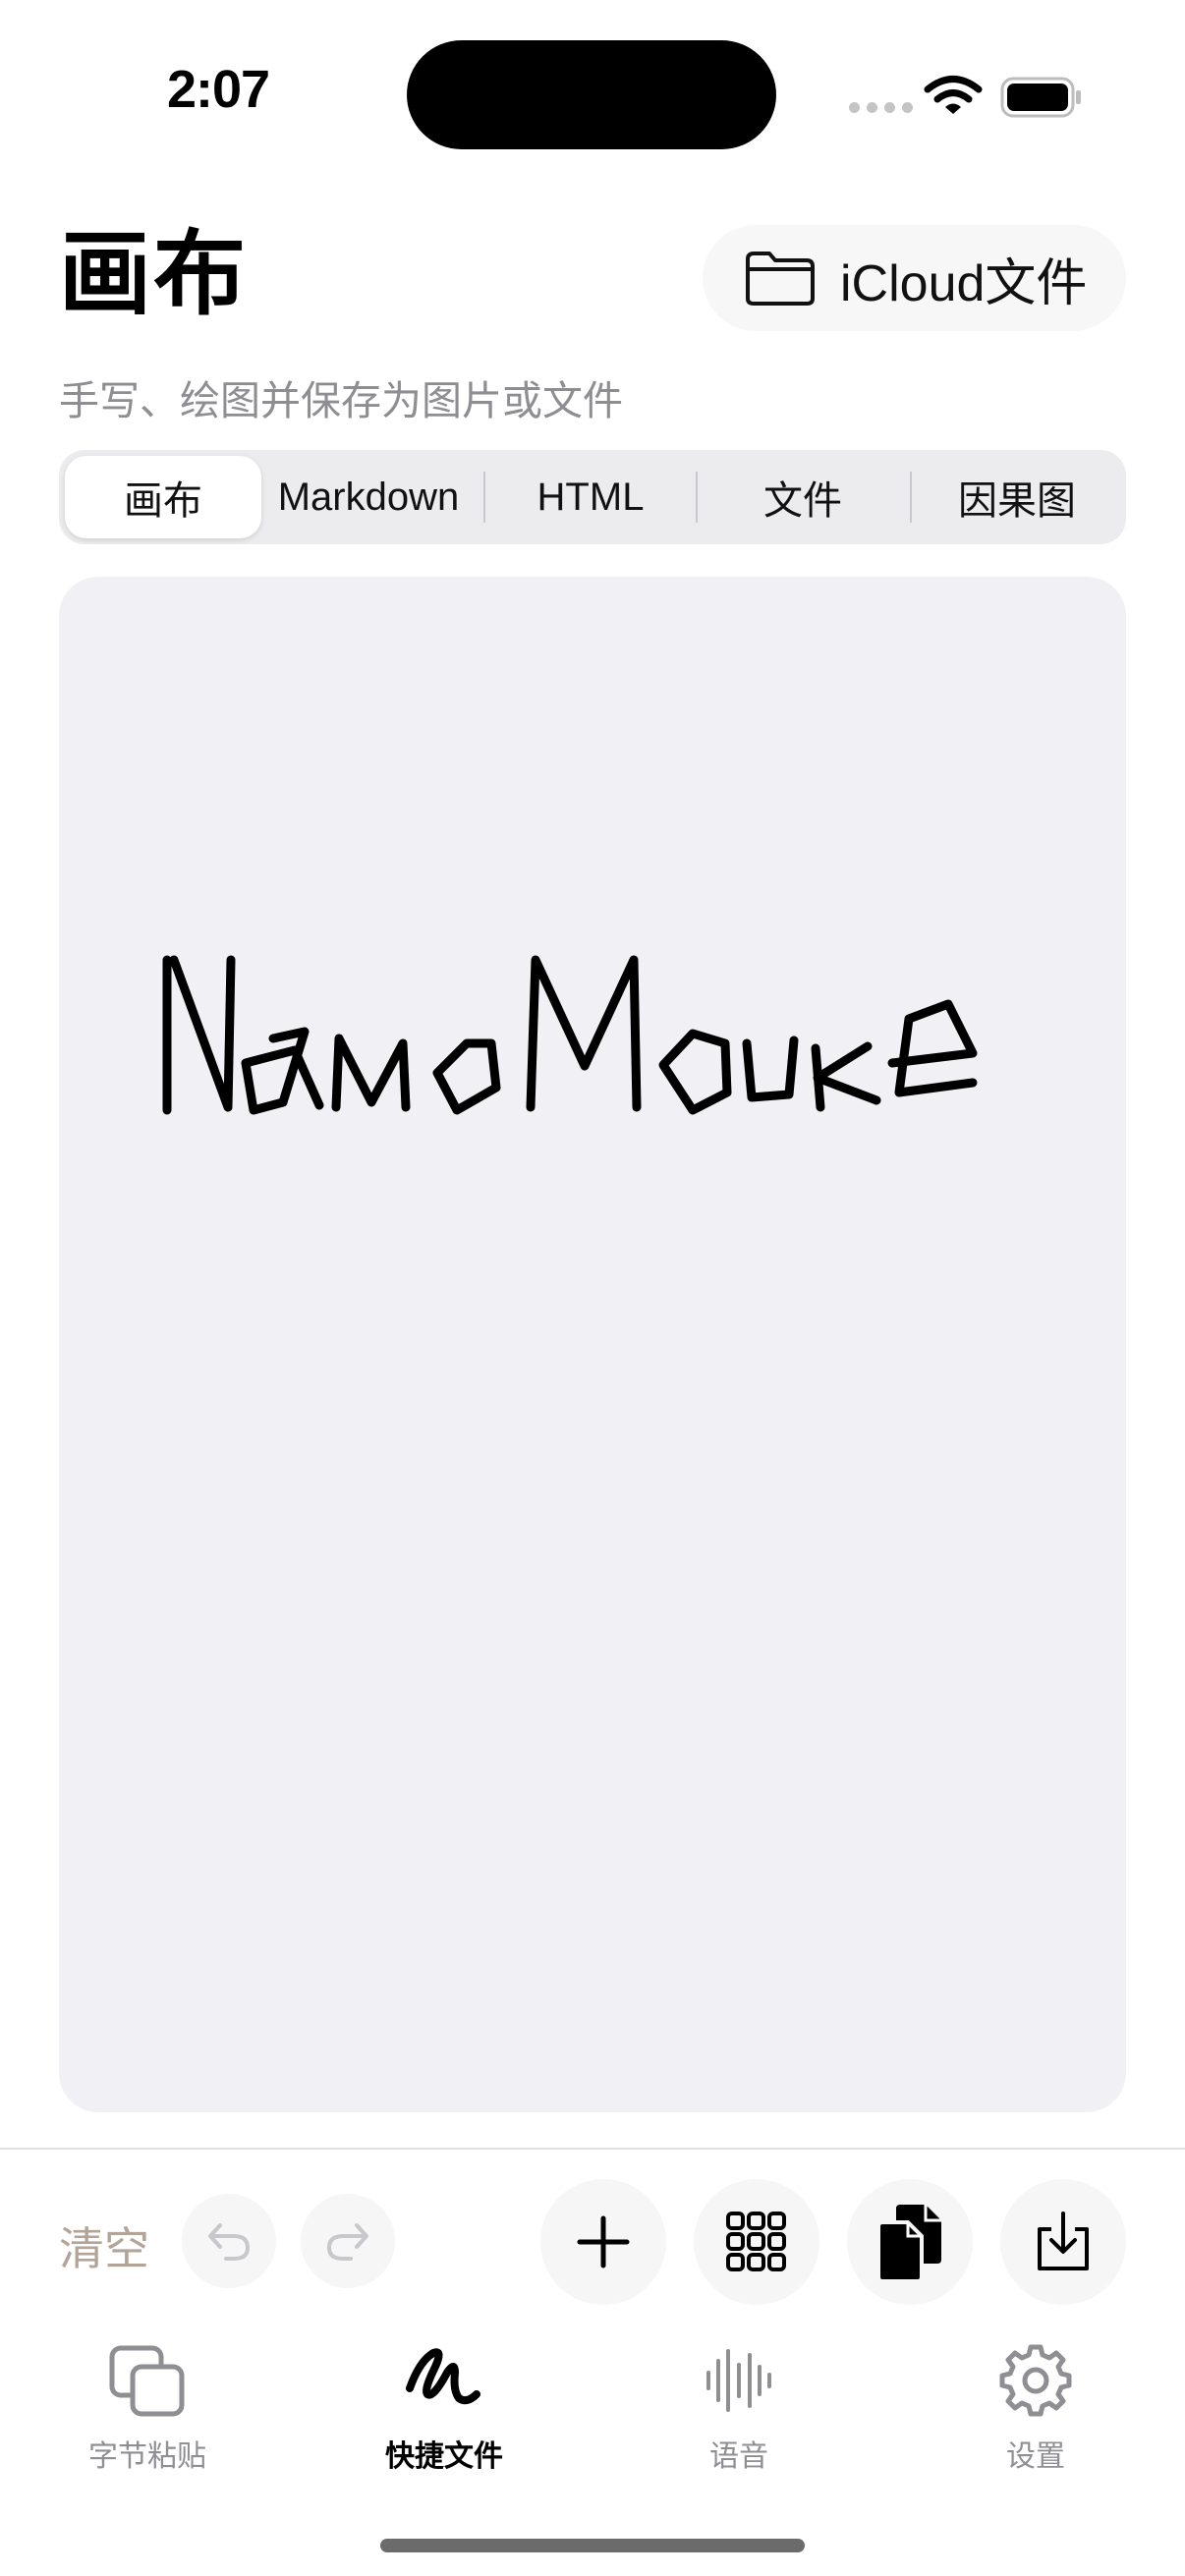 This screenshot has height=2576, width=1185. I want to click on icloud-files-button: iCloud文件, so click(914, 278).